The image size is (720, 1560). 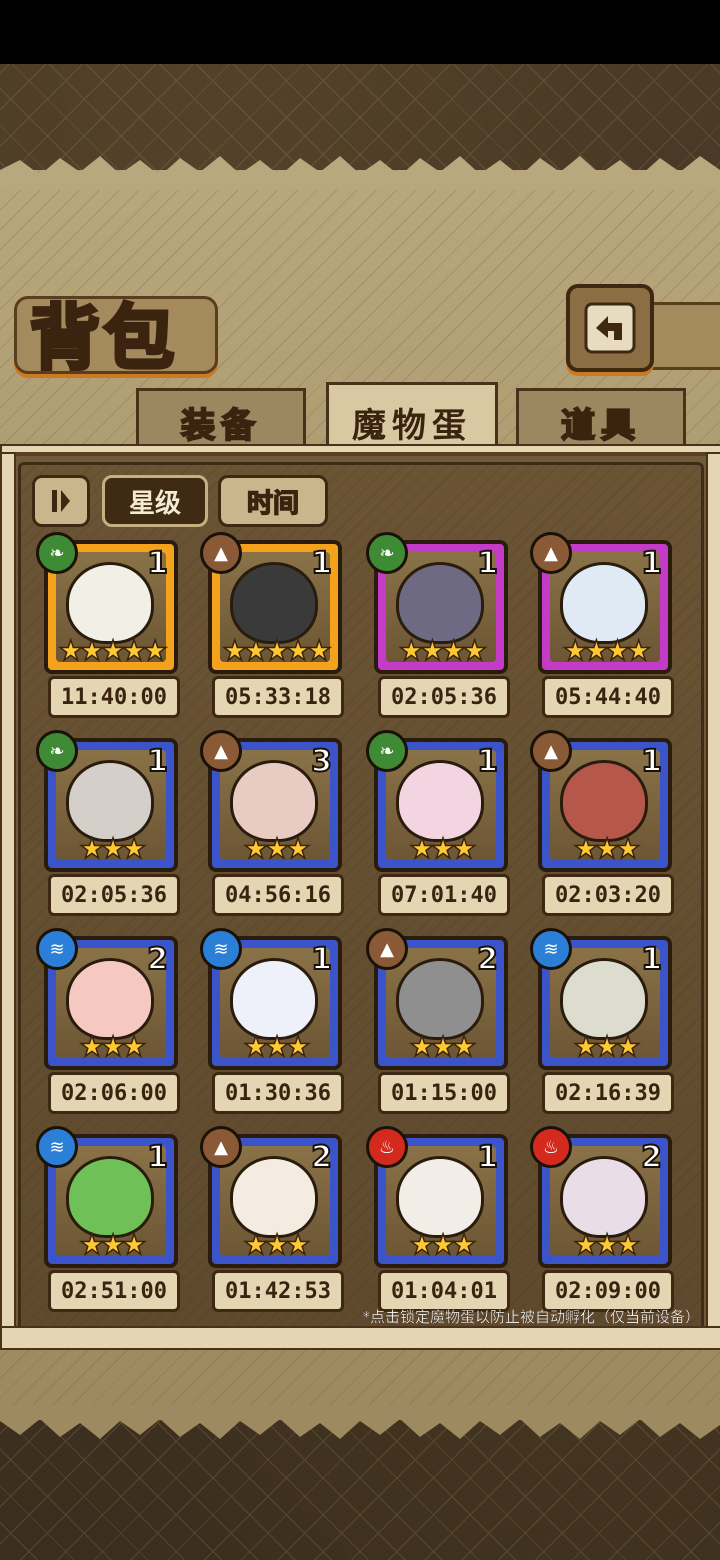 What do you see at coordinates (278, 1291) in the screenshot?
I see `hatch-timer: 01:42:53` at bounding box center [278, 1291].